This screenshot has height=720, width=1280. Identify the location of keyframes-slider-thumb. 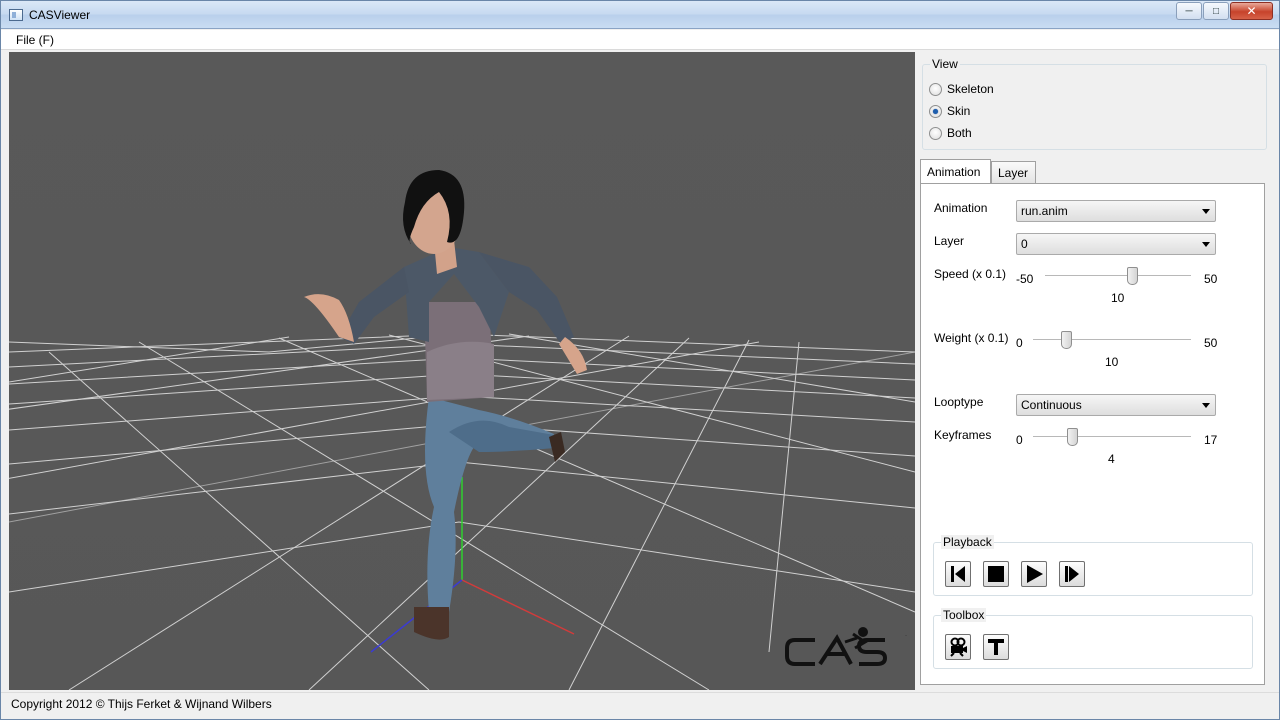
(1072, 437).